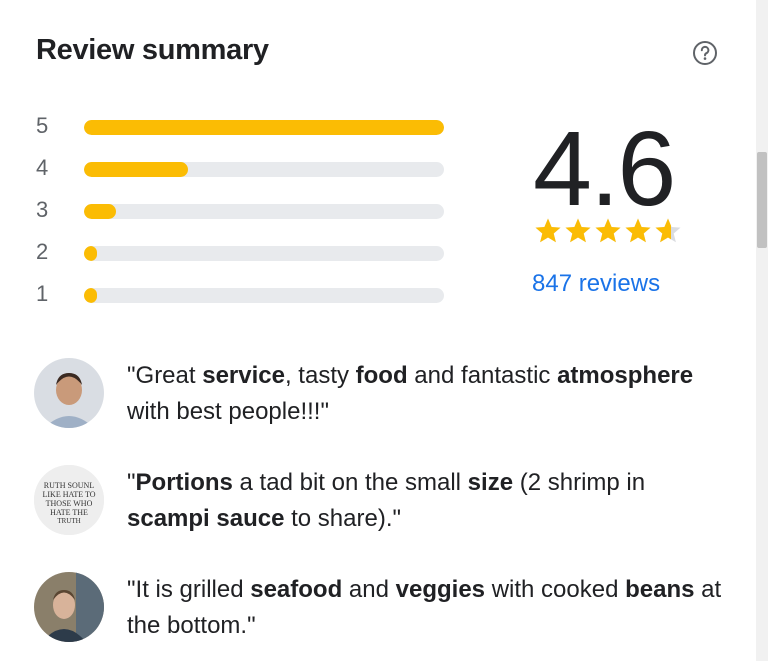  Describe the element at coordinates (555, 589) in the screenshot. I see `review-text: with cooked` at that location.